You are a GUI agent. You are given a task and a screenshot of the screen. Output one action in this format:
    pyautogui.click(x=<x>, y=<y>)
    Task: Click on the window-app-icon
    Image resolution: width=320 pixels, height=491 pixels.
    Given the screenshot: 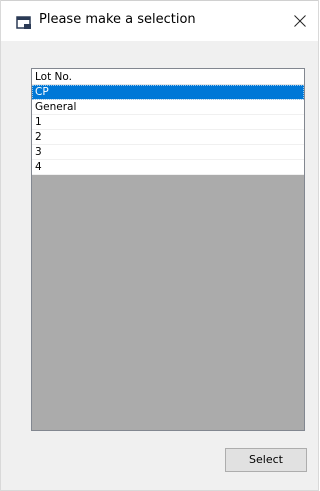 What is the action you would take?
    pyautogui.click(x=24, y=22)
    